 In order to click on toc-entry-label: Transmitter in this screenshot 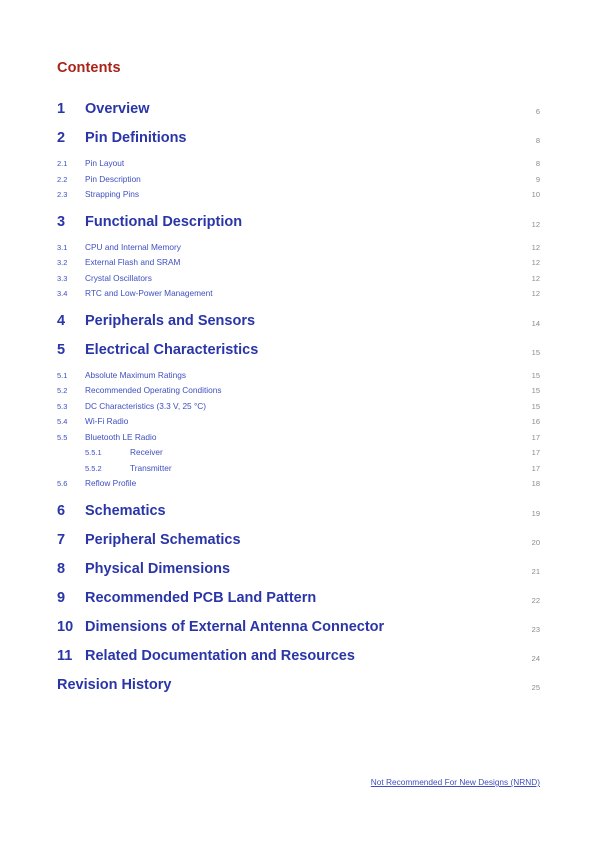, I will do `click(151, 467)`.